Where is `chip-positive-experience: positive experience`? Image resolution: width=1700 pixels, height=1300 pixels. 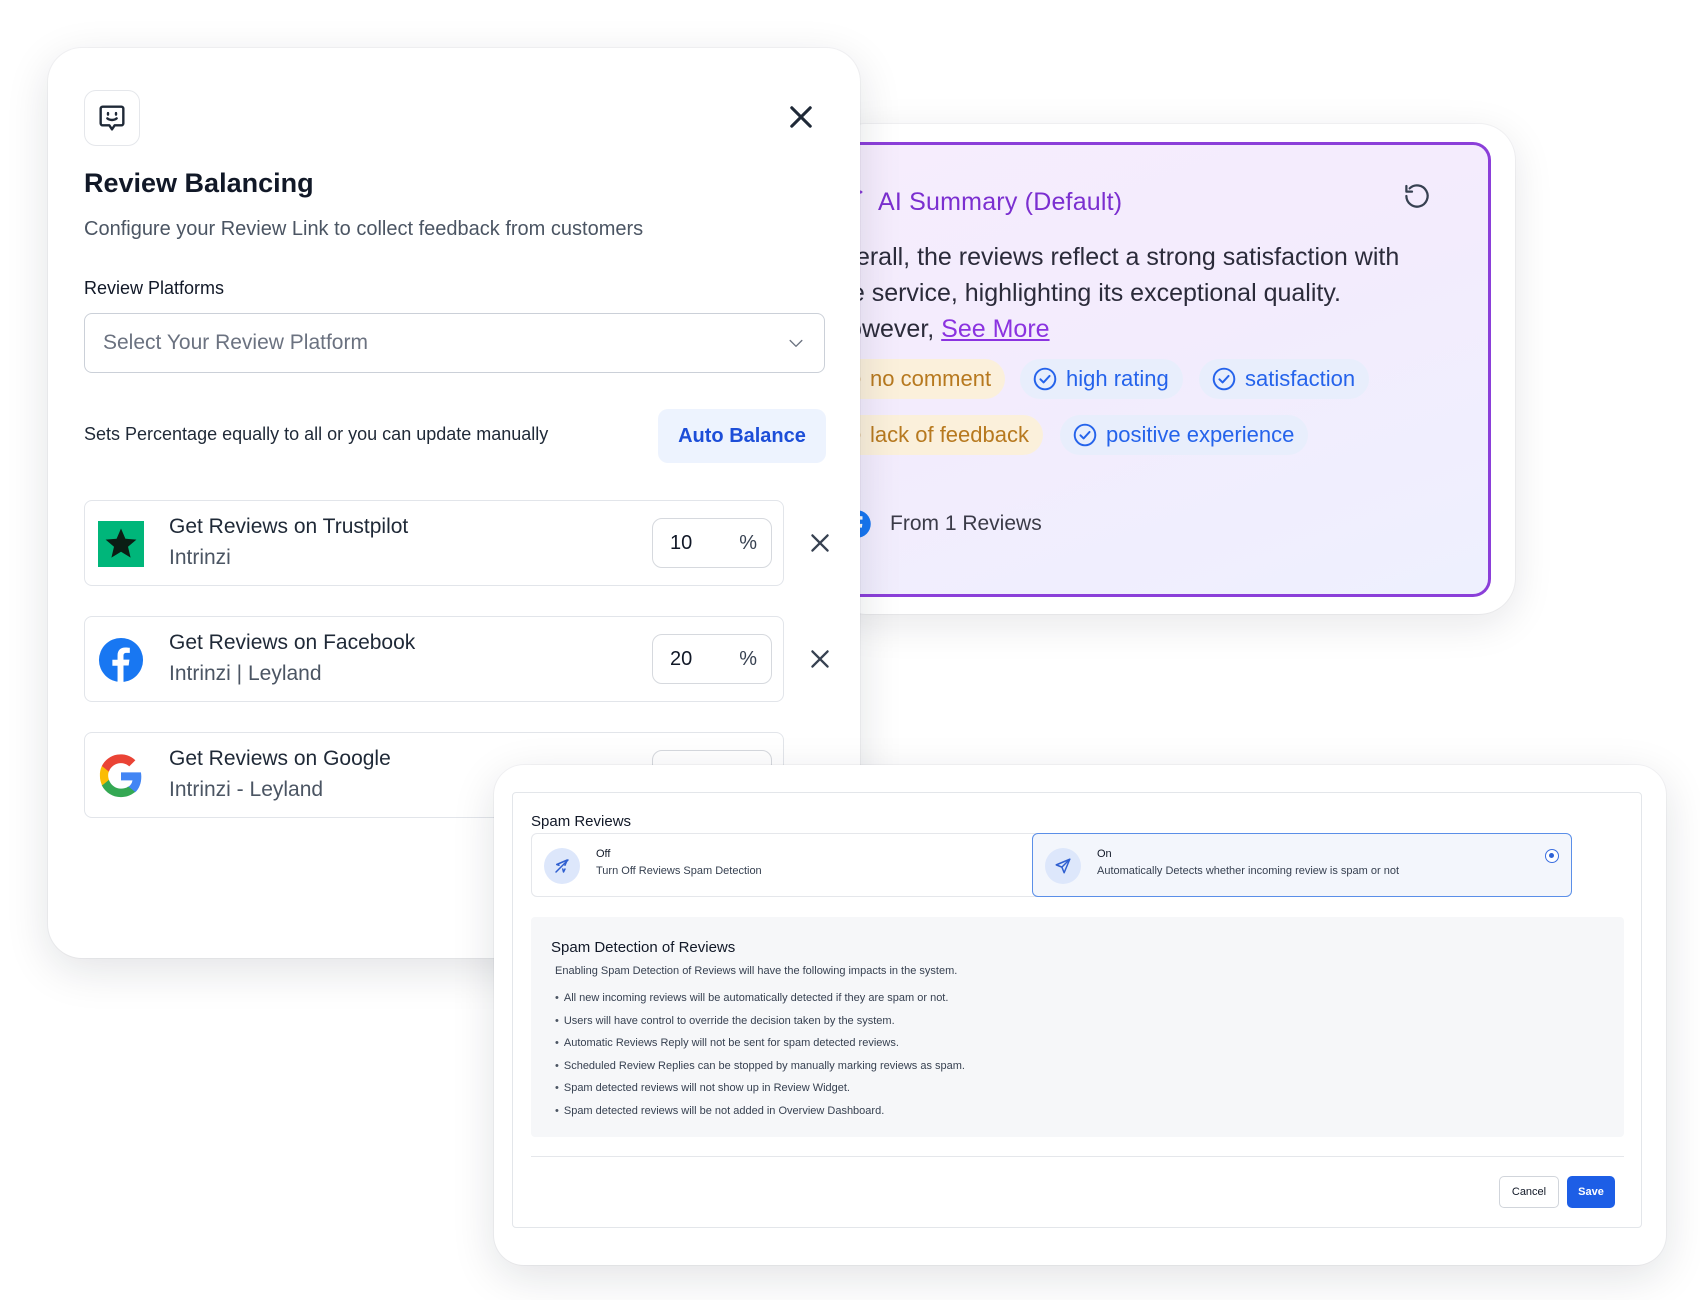
chip-positive-experience: positive experience is located at coordinates (1184, 435).